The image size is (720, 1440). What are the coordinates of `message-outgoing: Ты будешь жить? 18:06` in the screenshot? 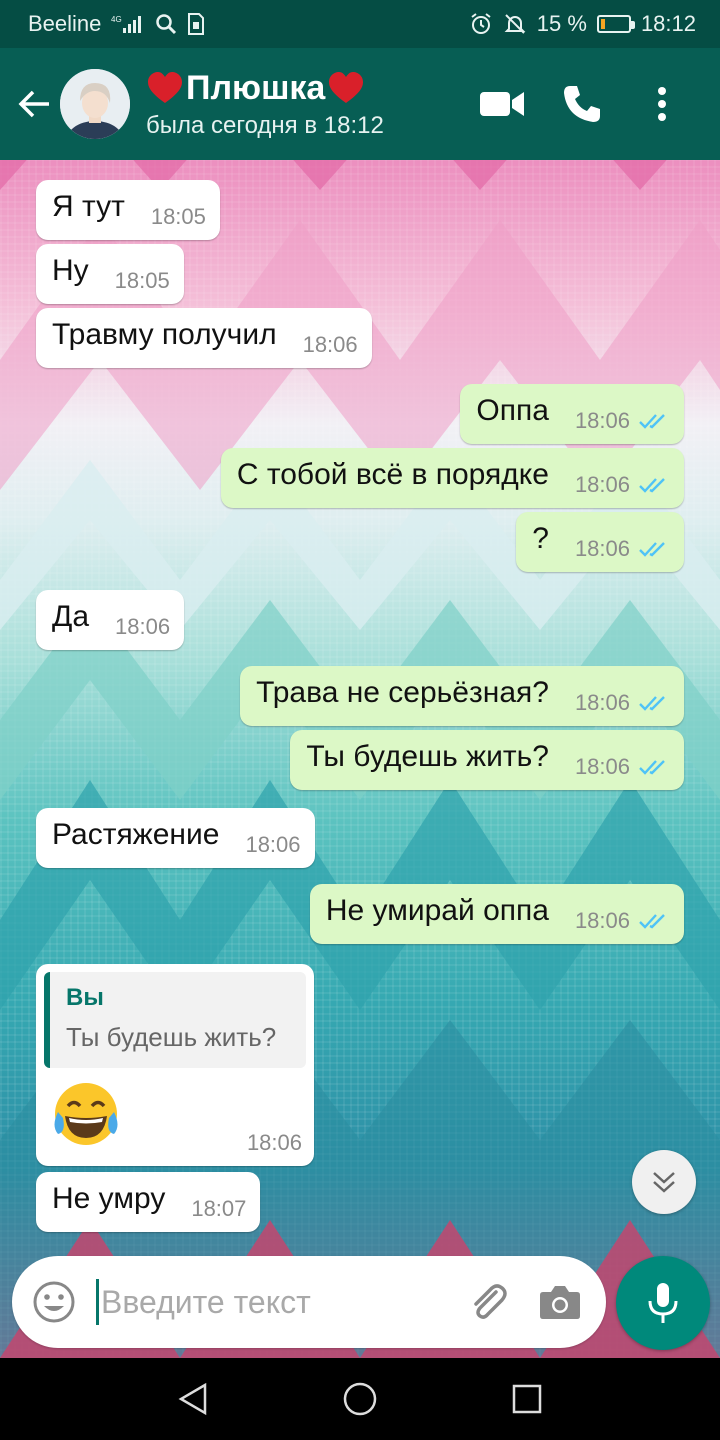 It's located at (487, 760).